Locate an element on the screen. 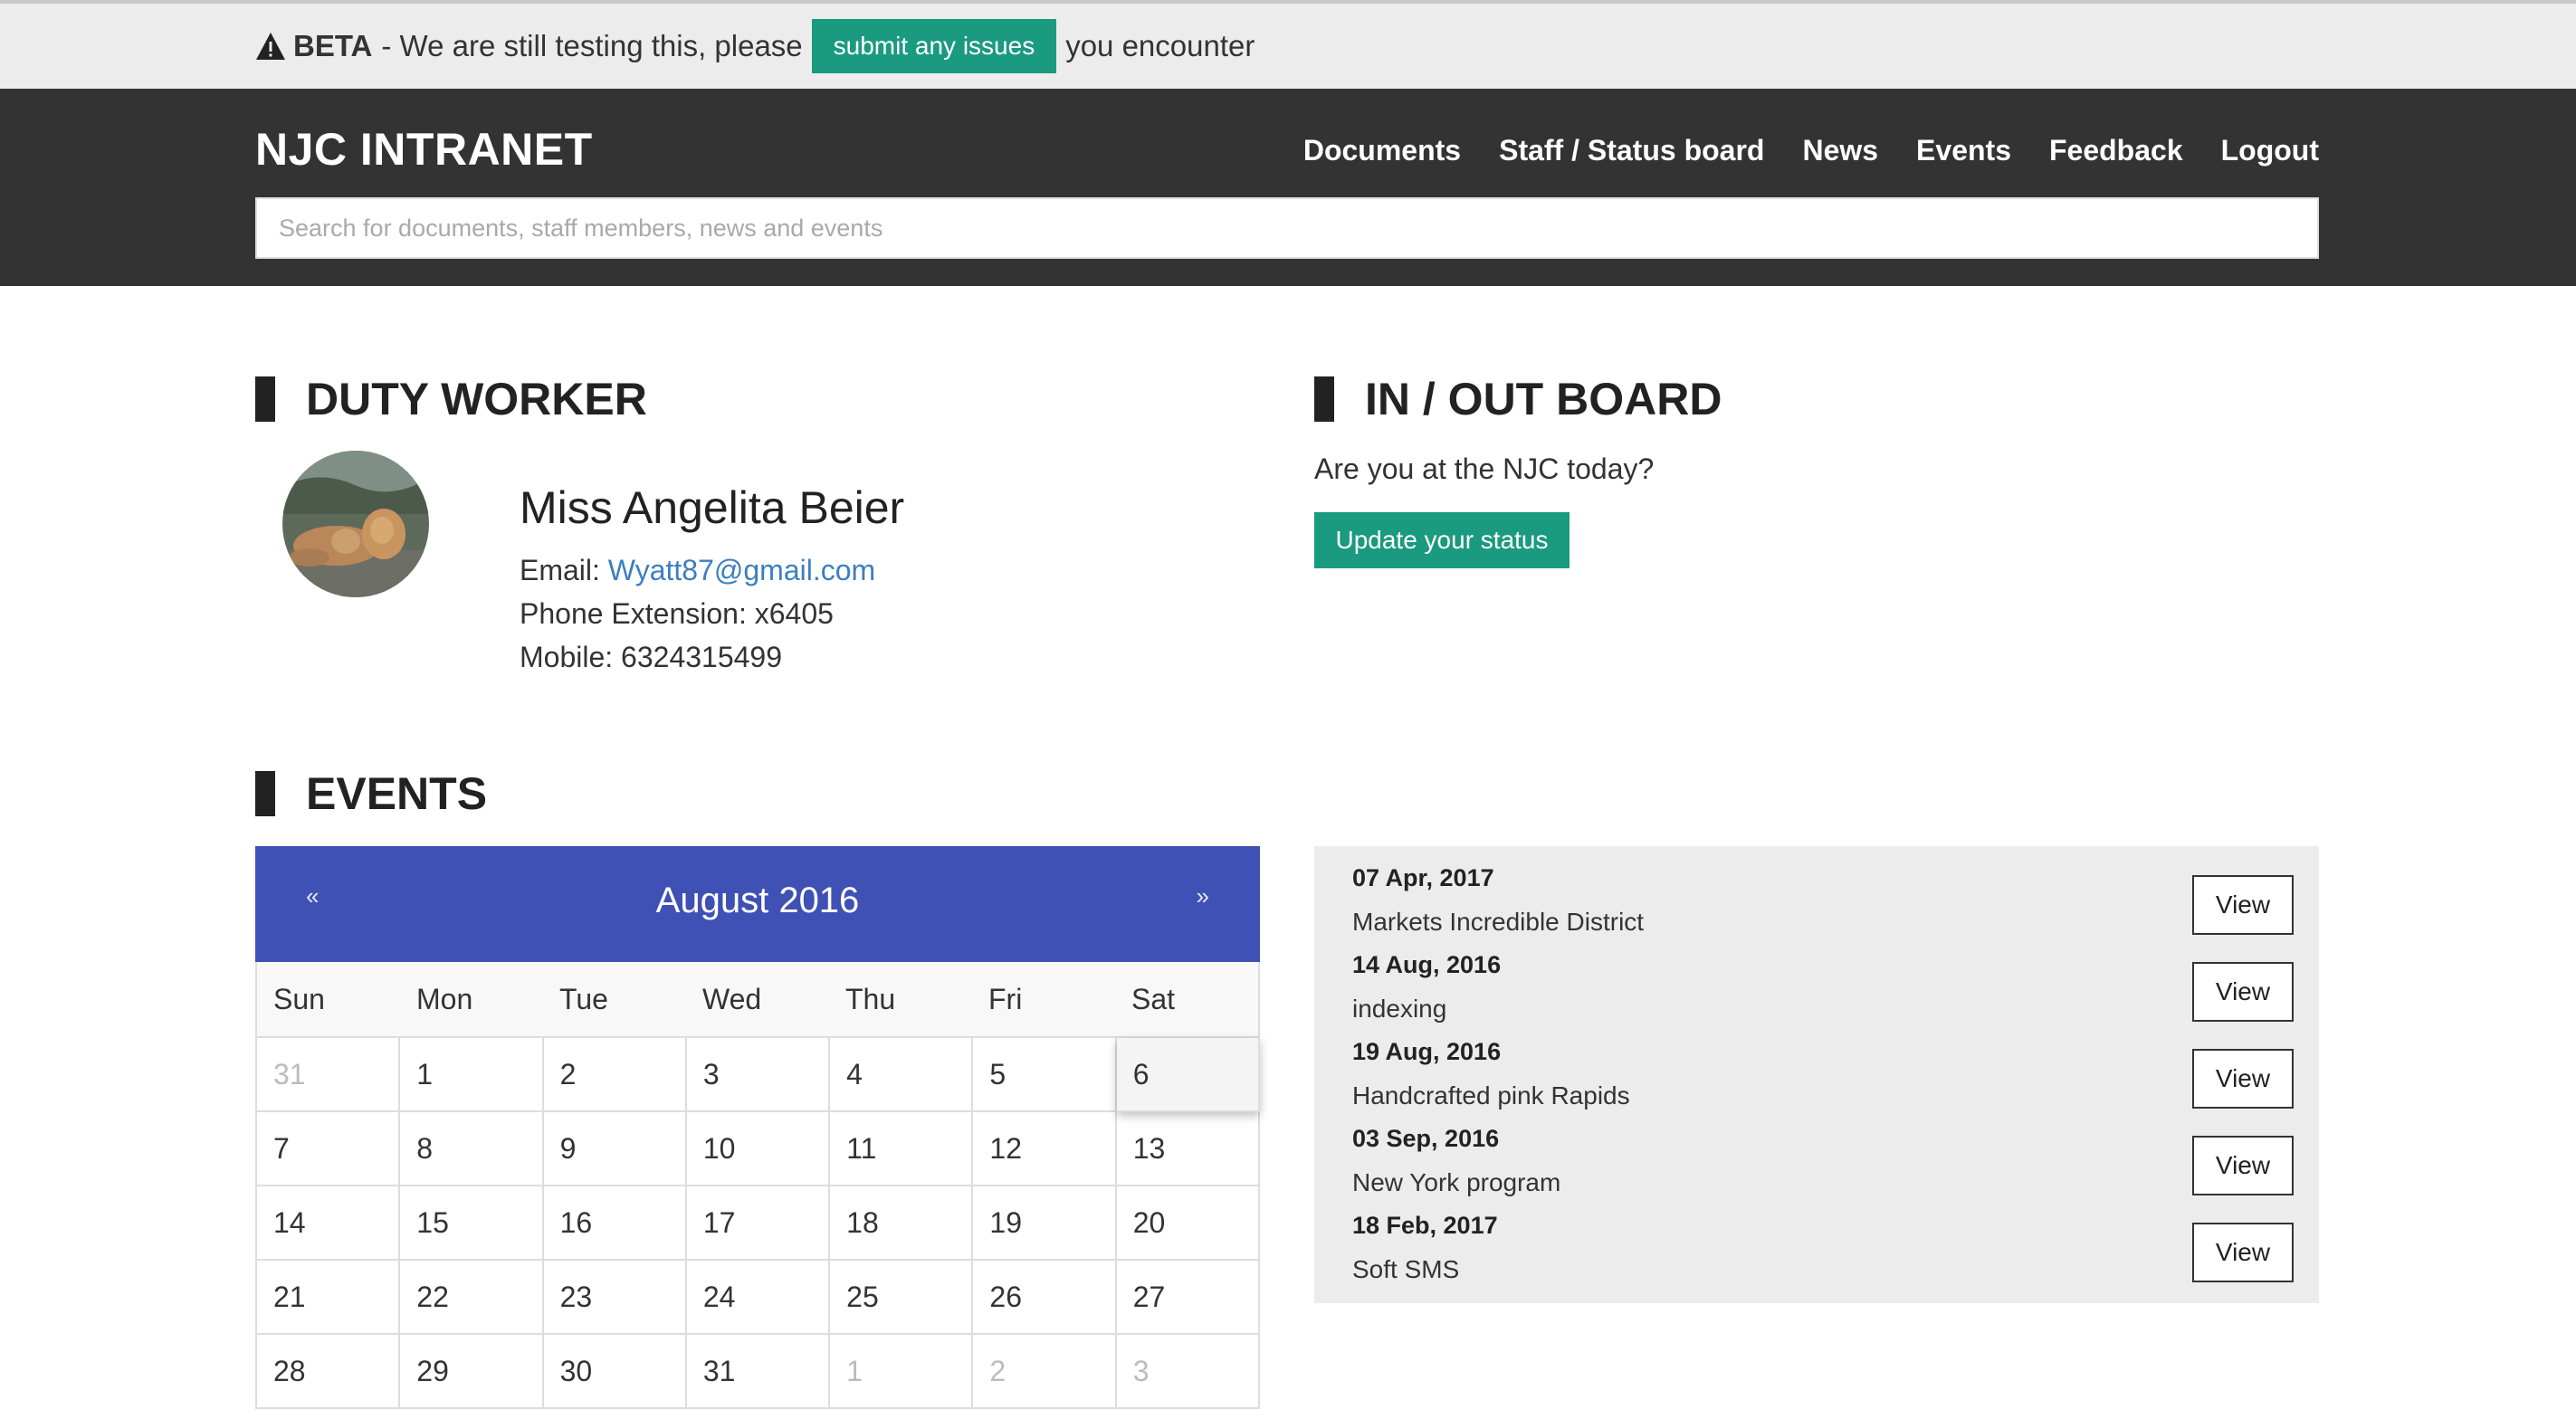 This screenshot has height=1419, width=2576. in-out-question: Are you at the NJC today? is located at coordinates (1485, 468).